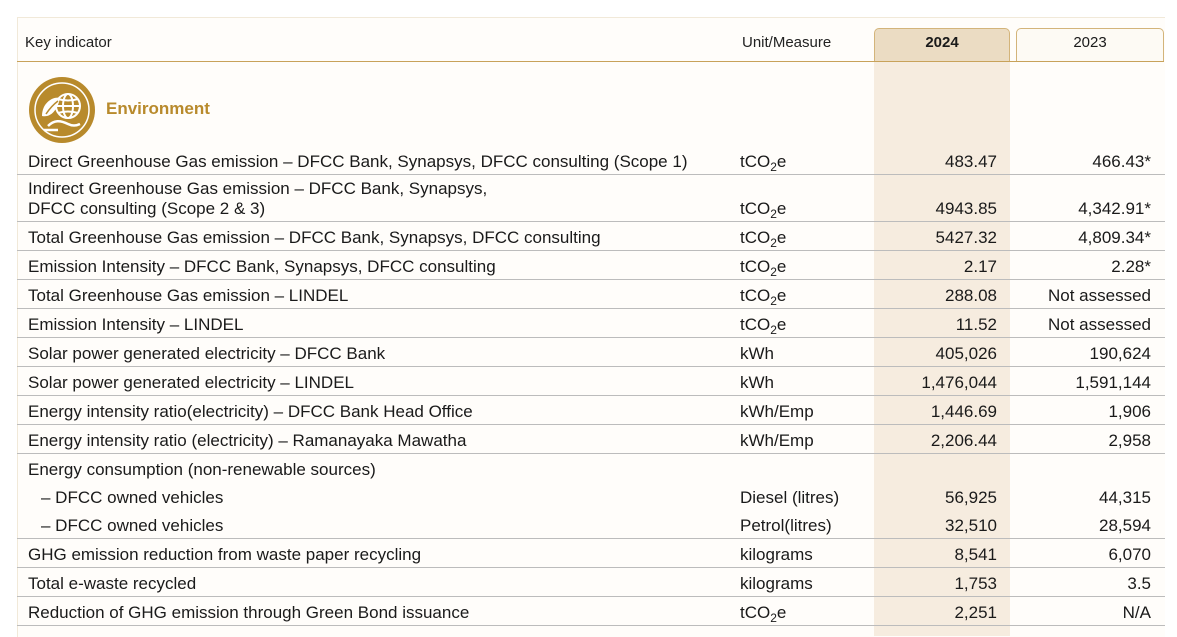 The height and width of the screenshot is (637, 1177). What do you see at coordinates (975, 554) in the screenshot?
I see `row-value-2024: 8,541` at bounding box center [975, 554].